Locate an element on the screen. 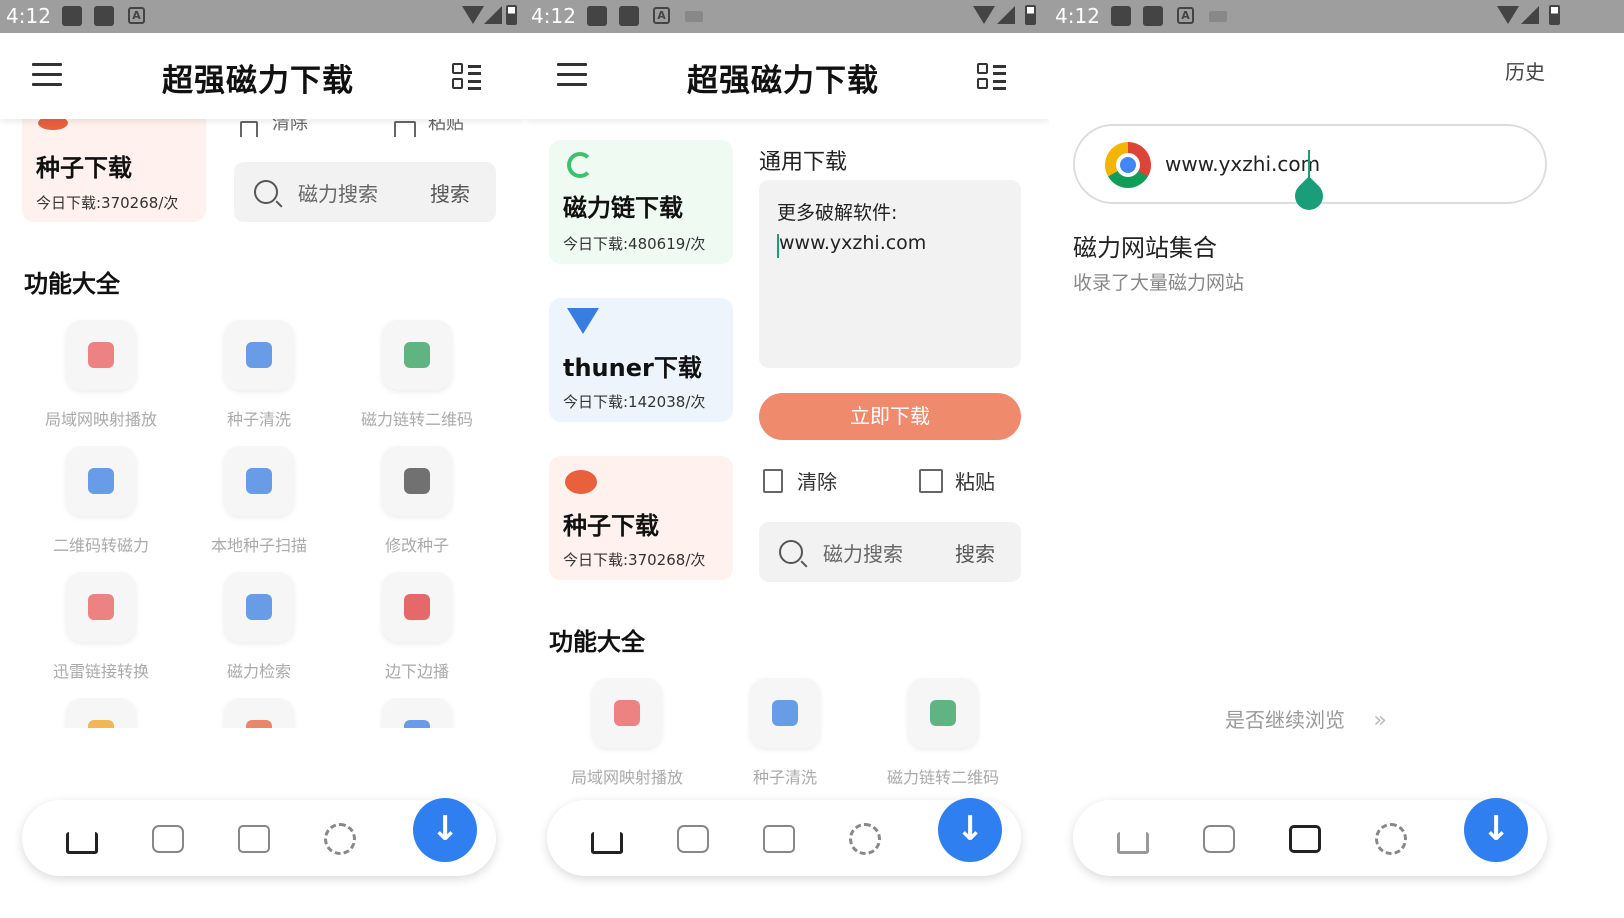 The width and height of the screenshot is (1624, 918). link-textarea: 更多破解软件: www.yxzhi.com is located at coordinates (890, 274).